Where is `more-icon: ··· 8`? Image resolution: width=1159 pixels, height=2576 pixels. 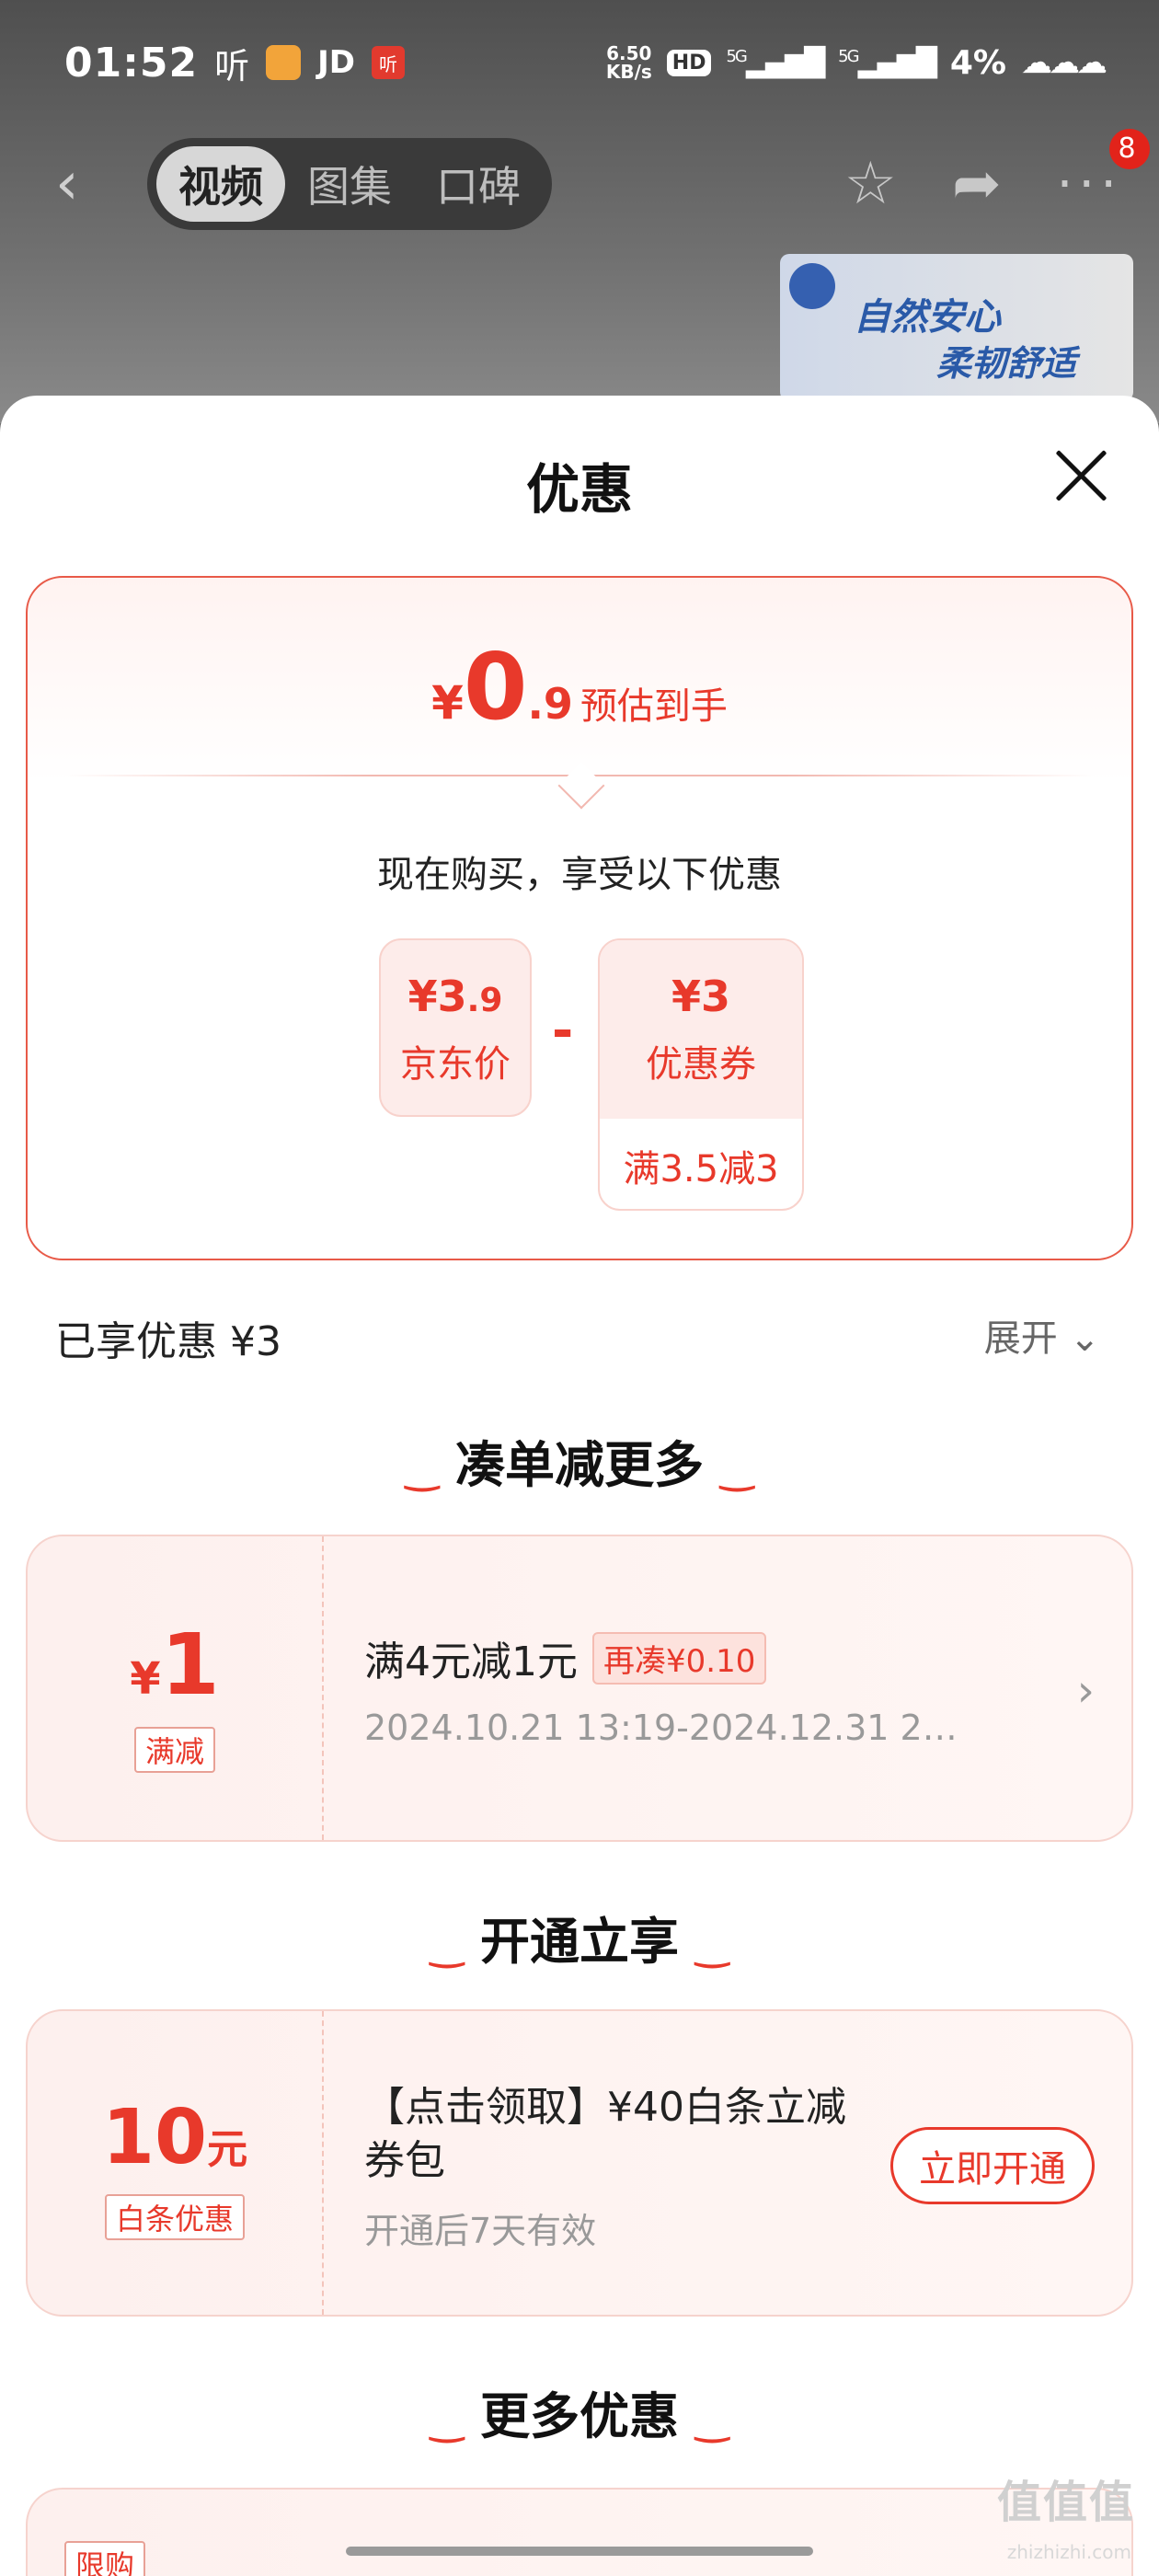 more-icon: ··· 8 is located at coordinates (1103, 171).